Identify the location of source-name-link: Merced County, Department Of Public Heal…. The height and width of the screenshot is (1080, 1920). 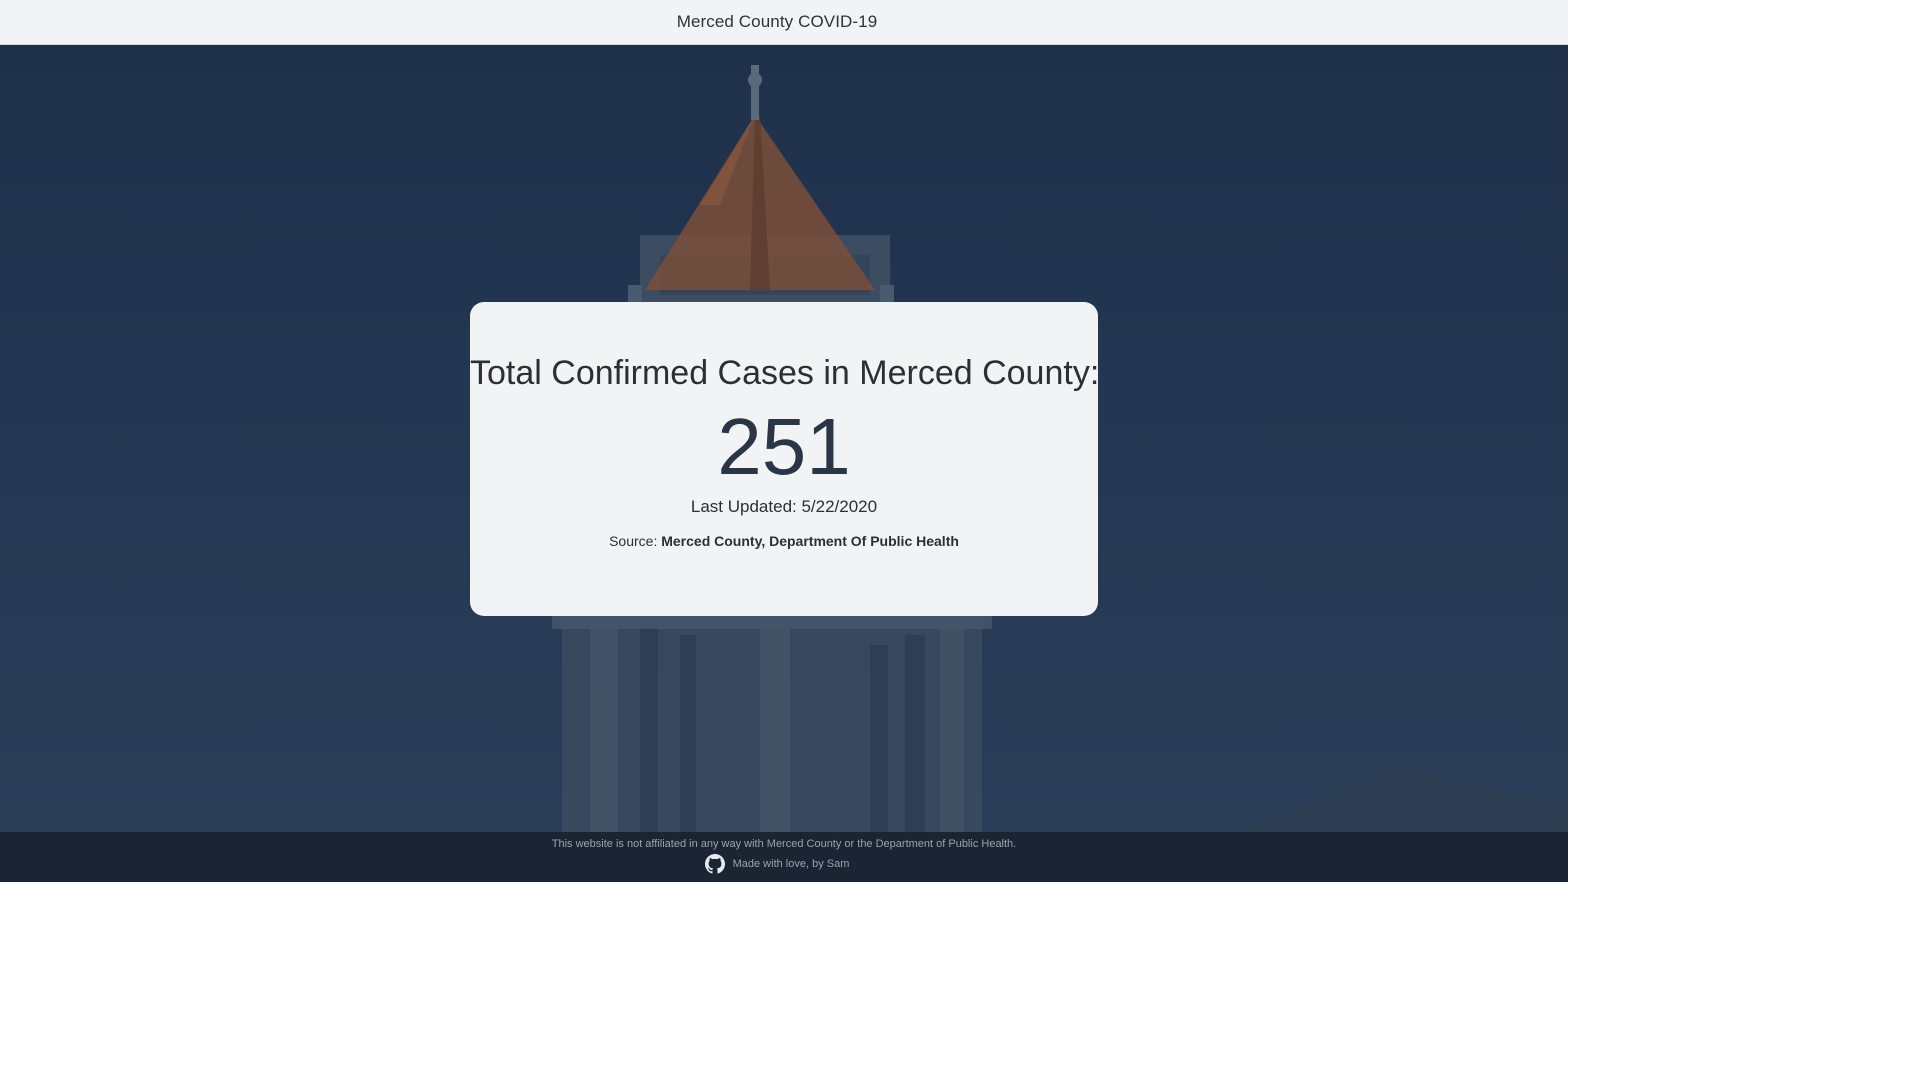
(810, 541).